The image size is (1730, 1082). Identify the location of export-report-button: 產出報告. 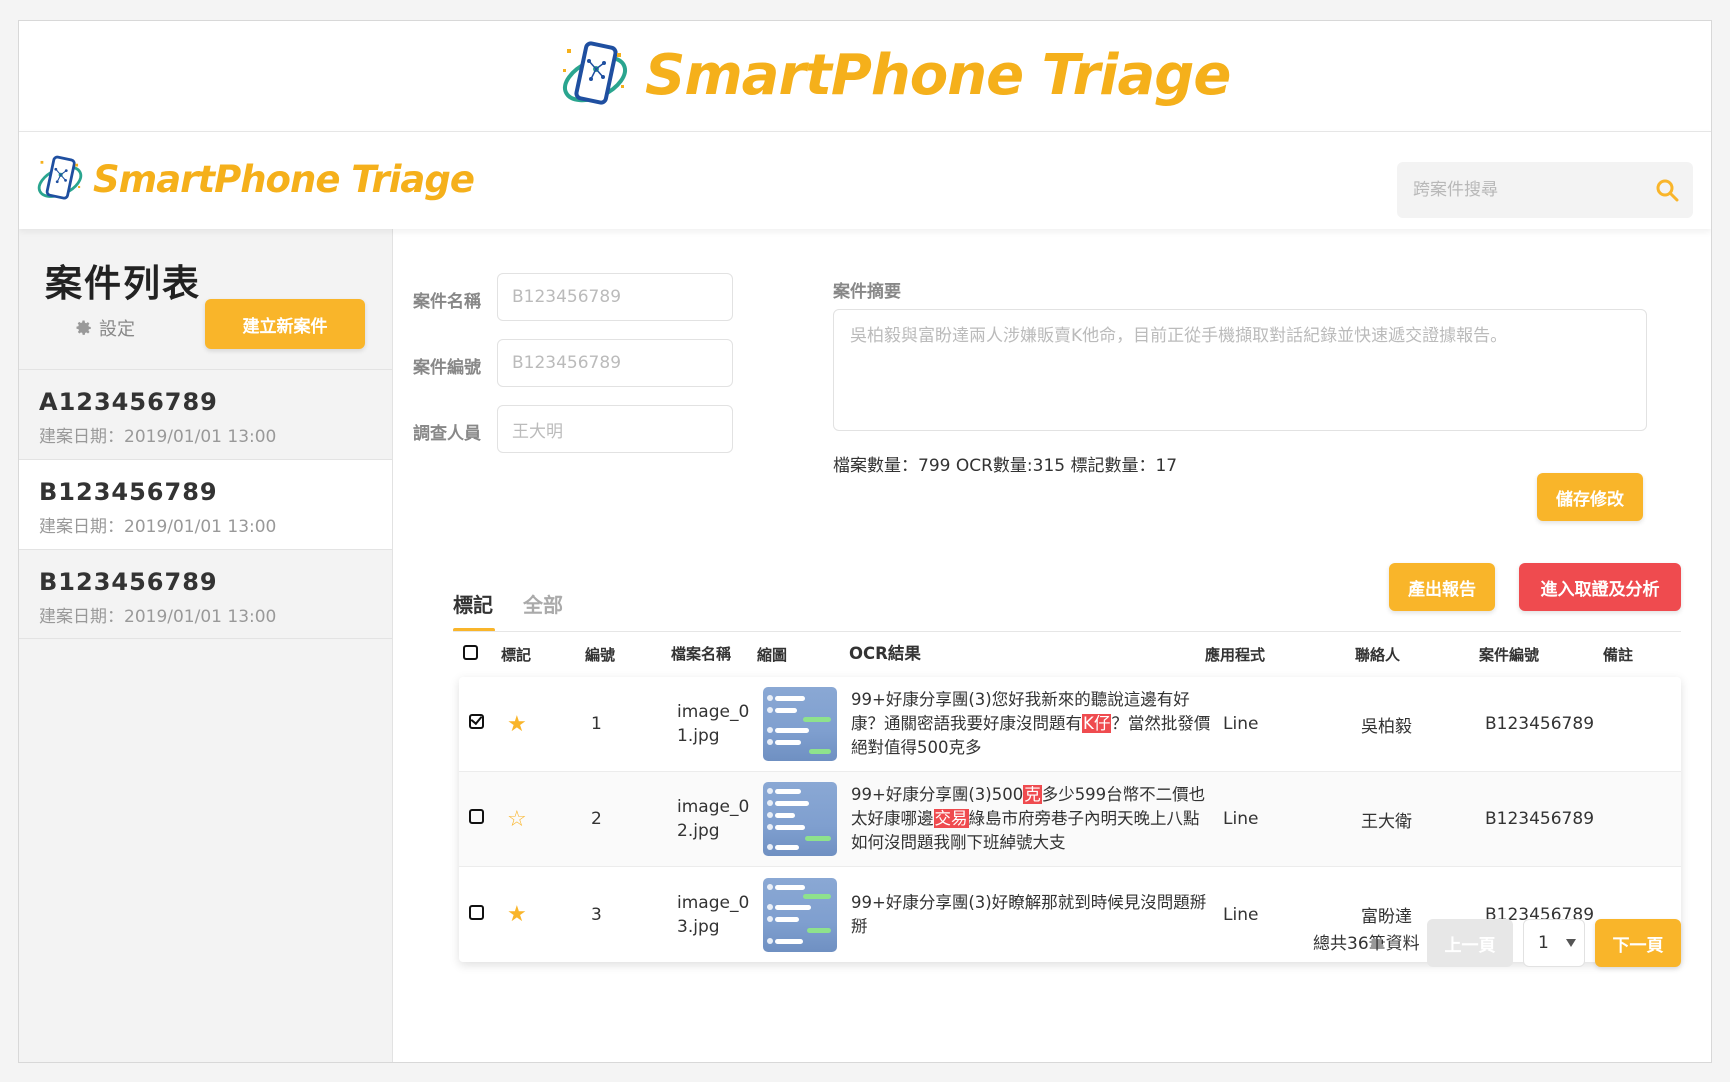
(1442, 587).